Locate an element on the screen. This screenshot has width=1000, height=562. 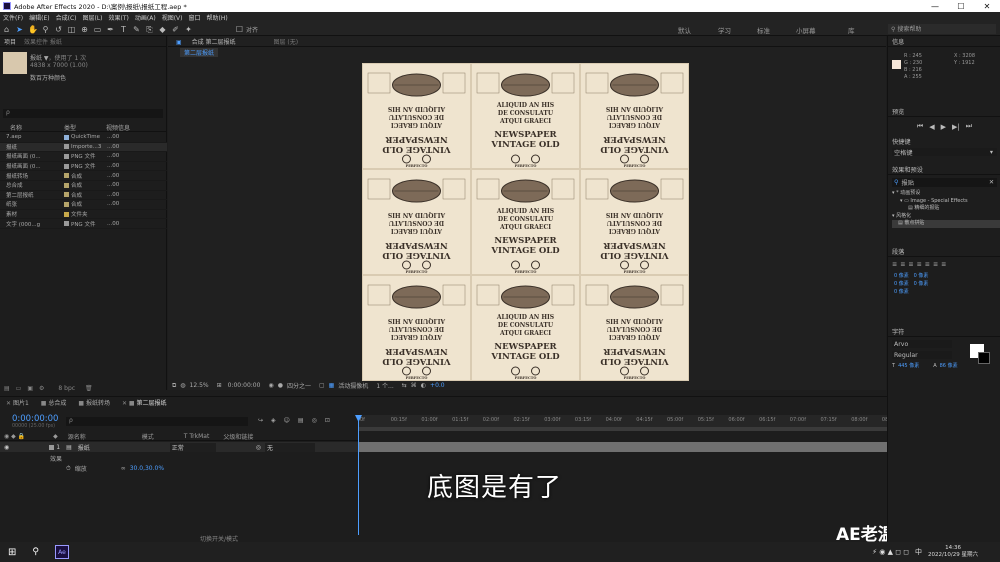
new-folder-icon: ▭ is located at coordinates (19, 388).